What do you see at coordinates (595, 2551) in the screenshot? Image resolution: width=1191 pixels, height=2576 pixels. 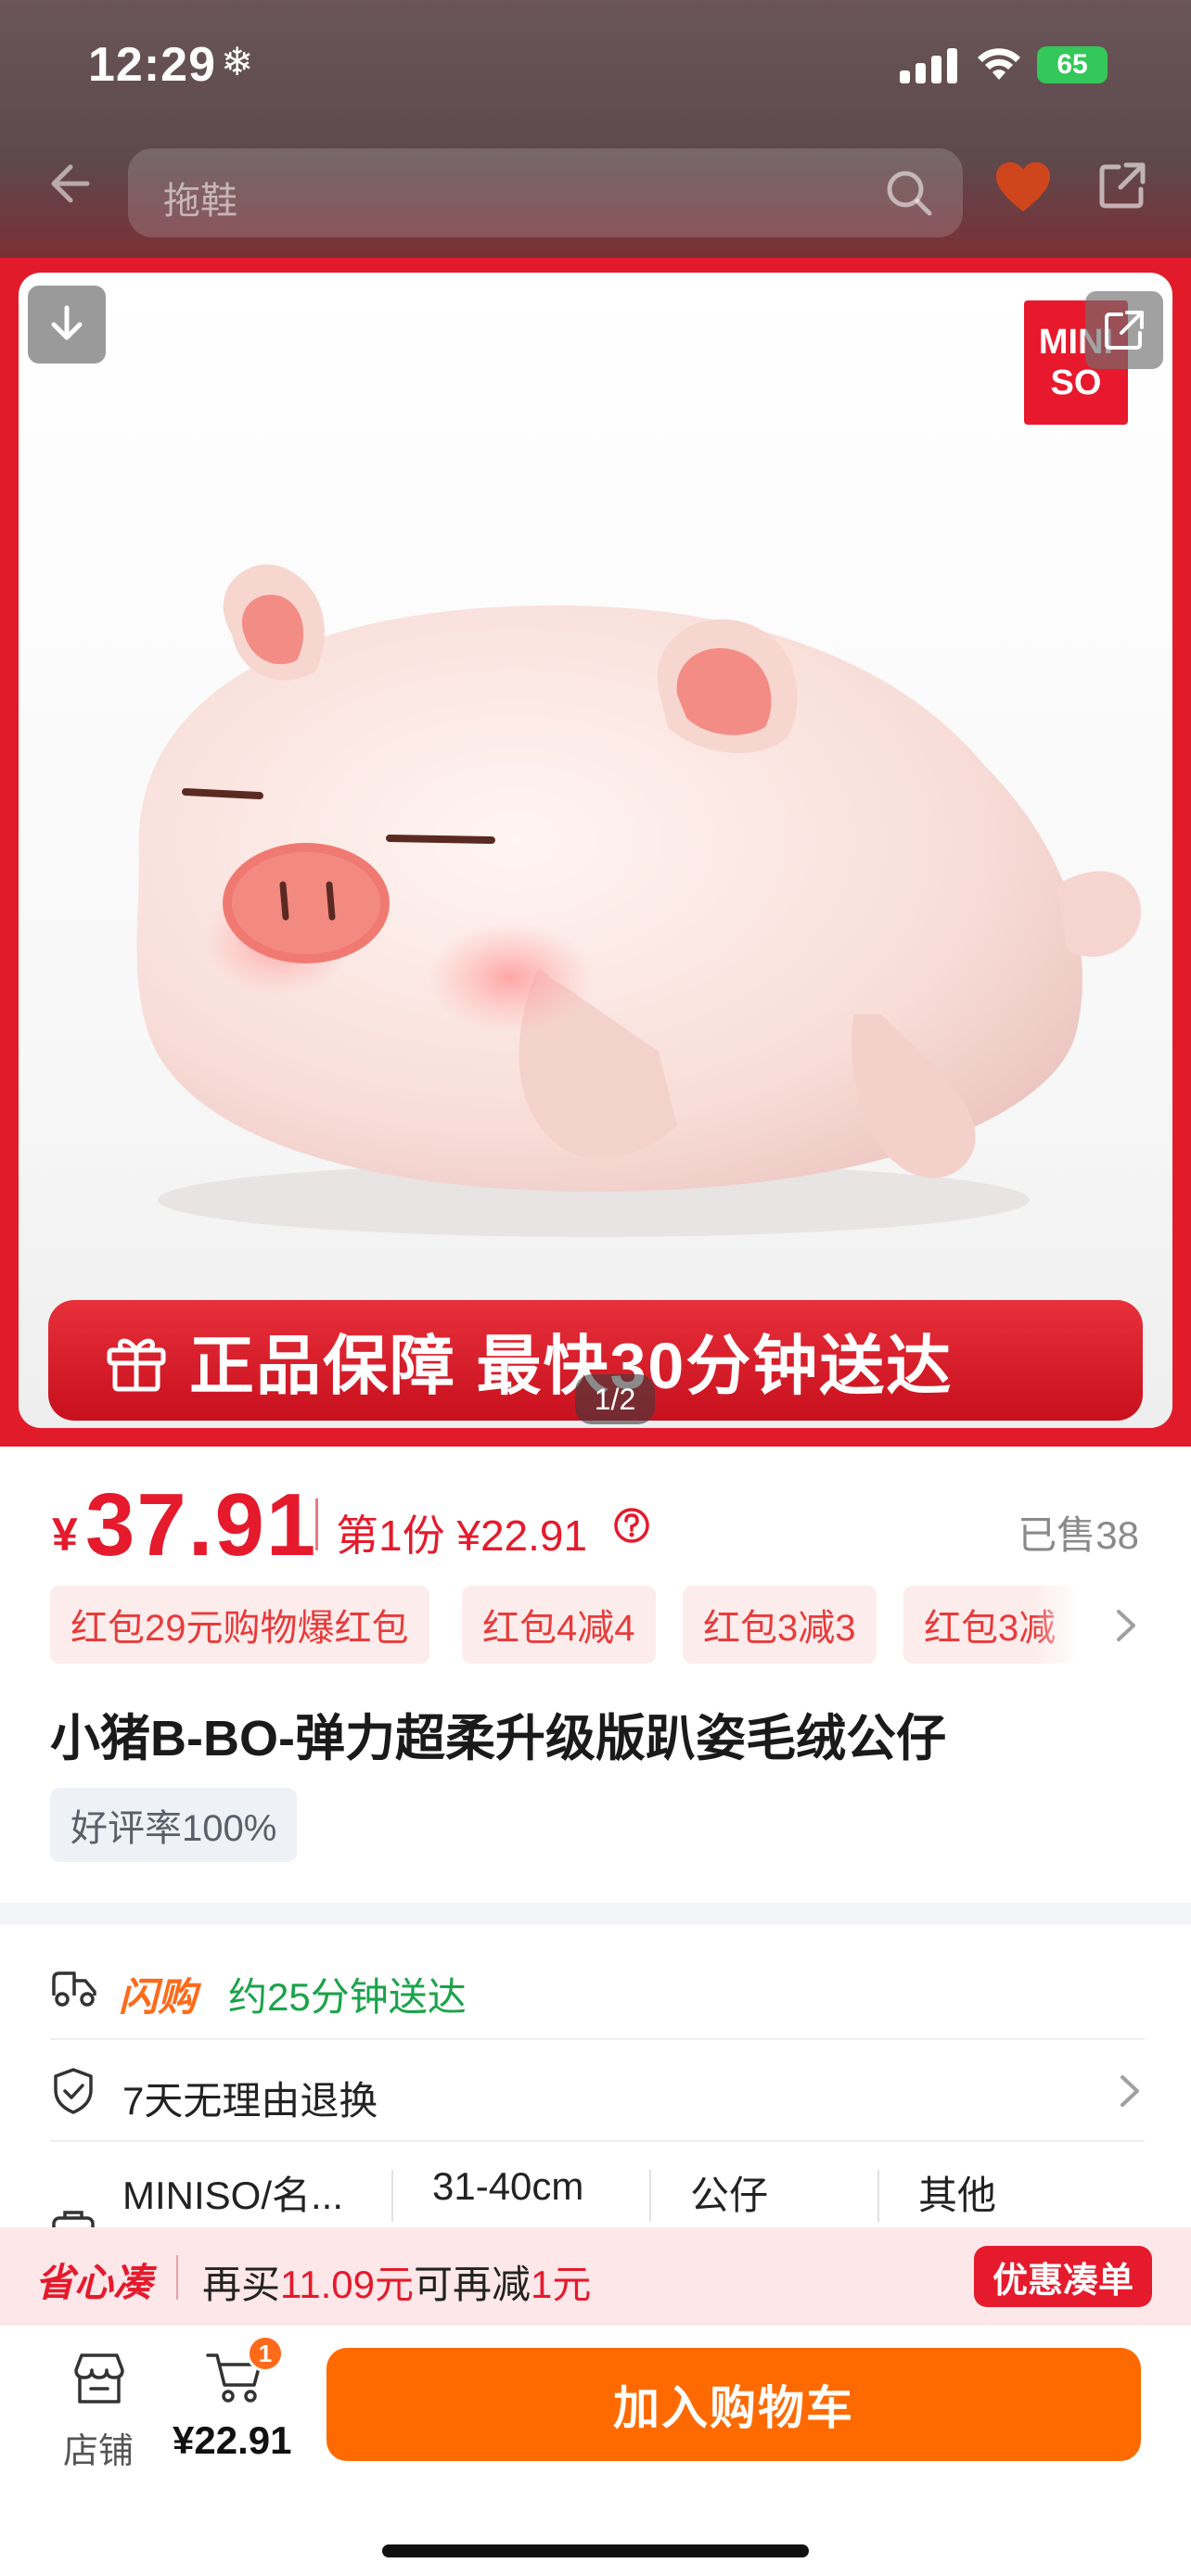 I see `home-indicator` at bounding box center [595, 2551].